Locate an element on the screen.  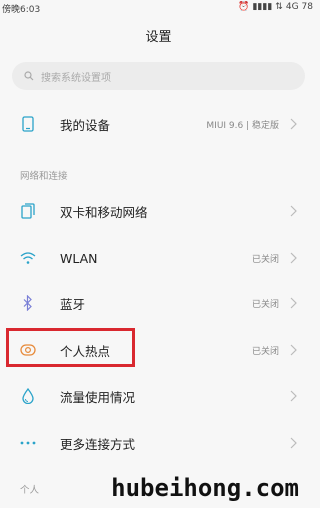
row-more-connections: 更多连接方式 is located at coordinates (158, 443).